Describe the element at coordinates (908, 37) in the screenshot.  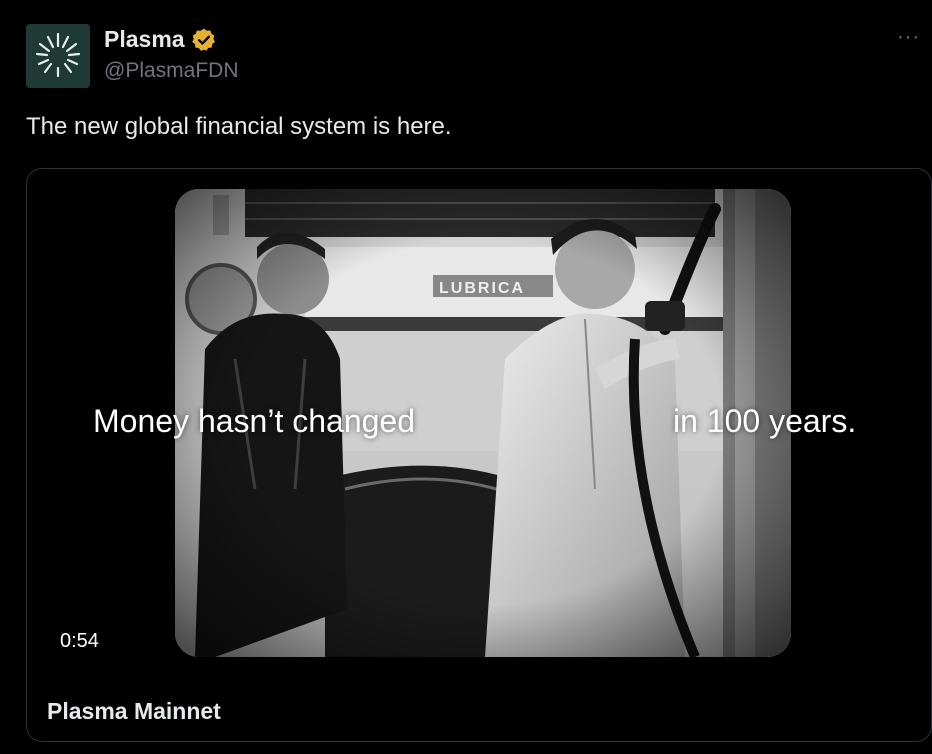
I see `more-options-icon: ···` at that location.